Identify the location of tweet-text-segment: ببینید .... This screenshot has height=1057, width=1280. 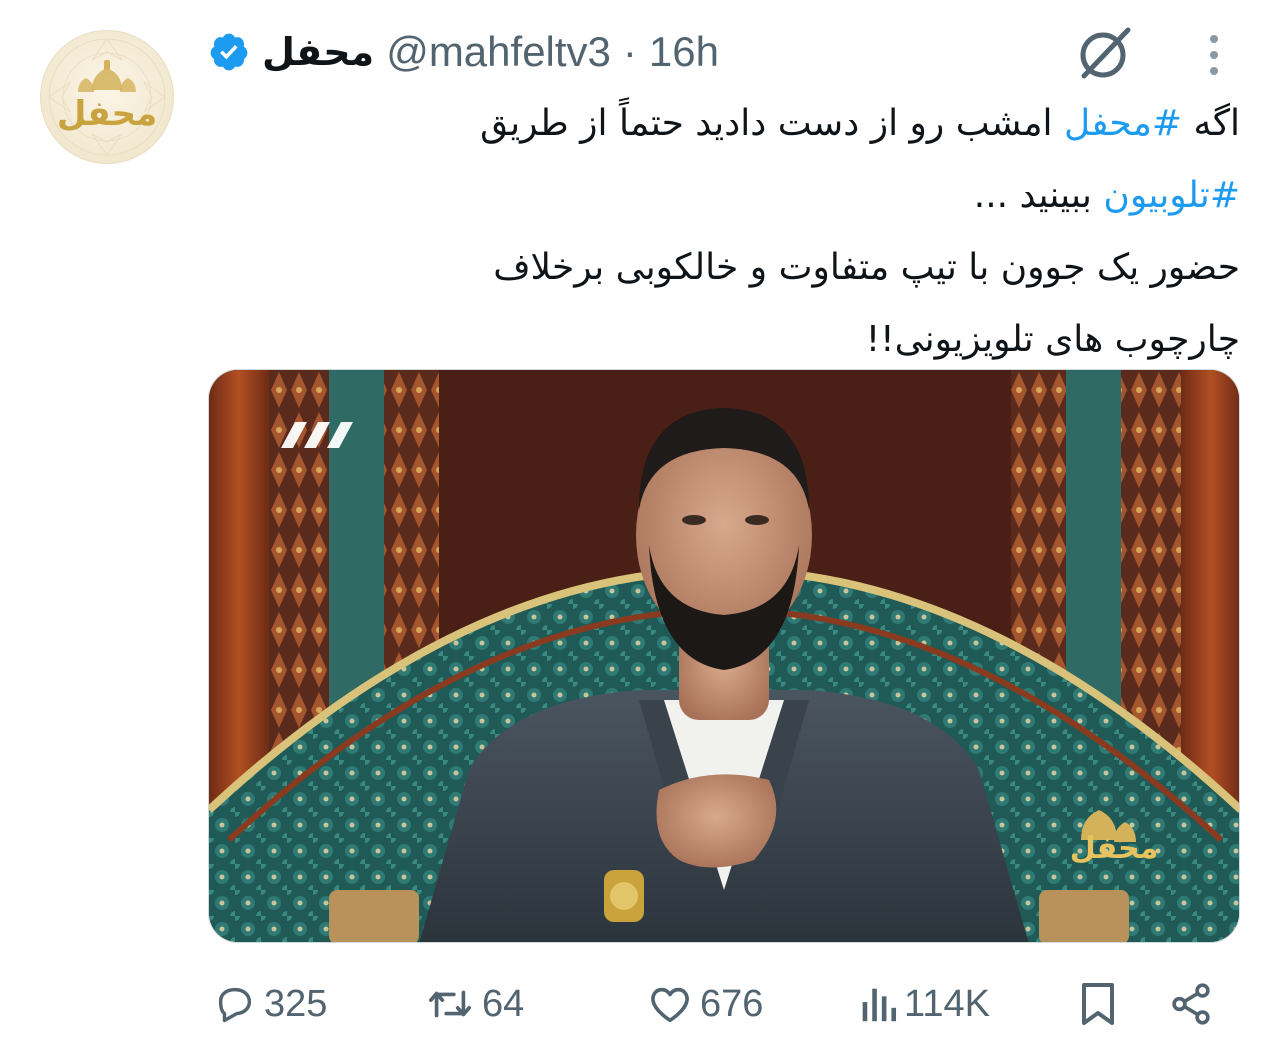
(1038, 195).